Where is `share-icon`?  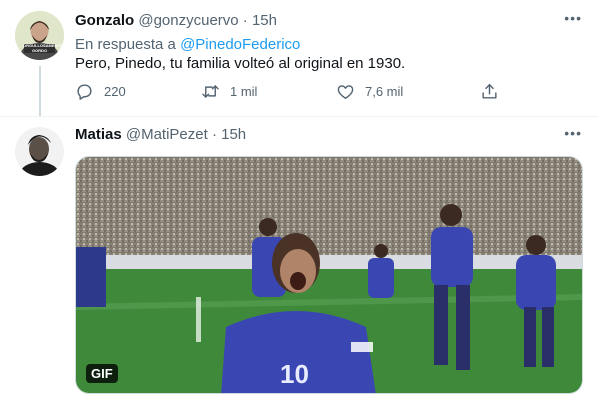 share-icon is located at coordinates (489, 91).